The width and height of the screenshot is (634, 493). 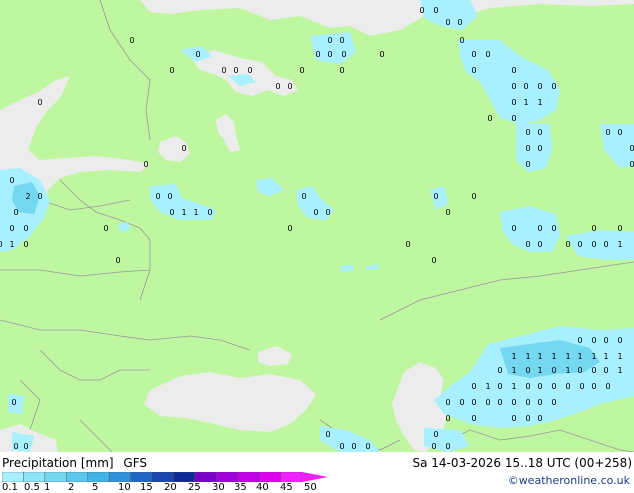 What do you see at coordinates (315, 477) in the screenshot?
I see `color-scale-arrow` at bounding box center [315, 477].